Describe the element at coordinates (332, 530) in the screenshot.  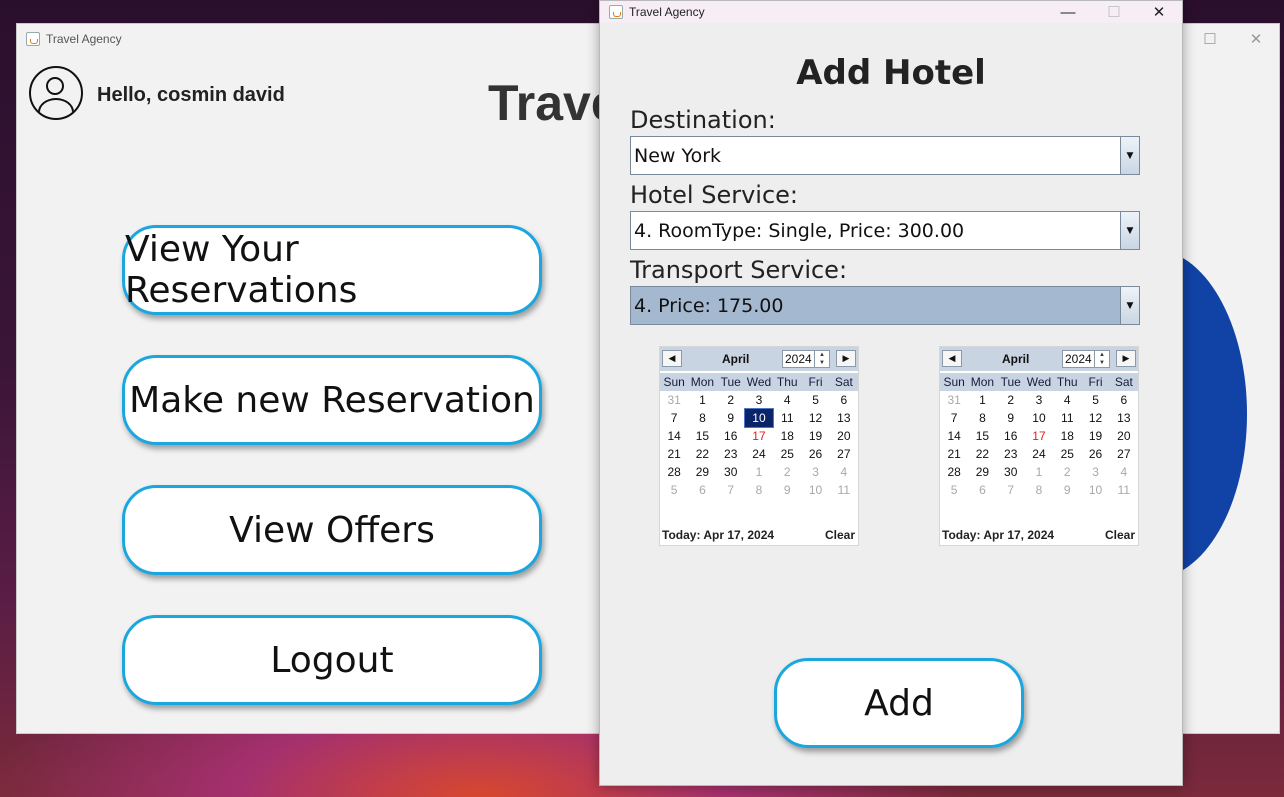
I see `view-offers-button: View Offers` at that location.